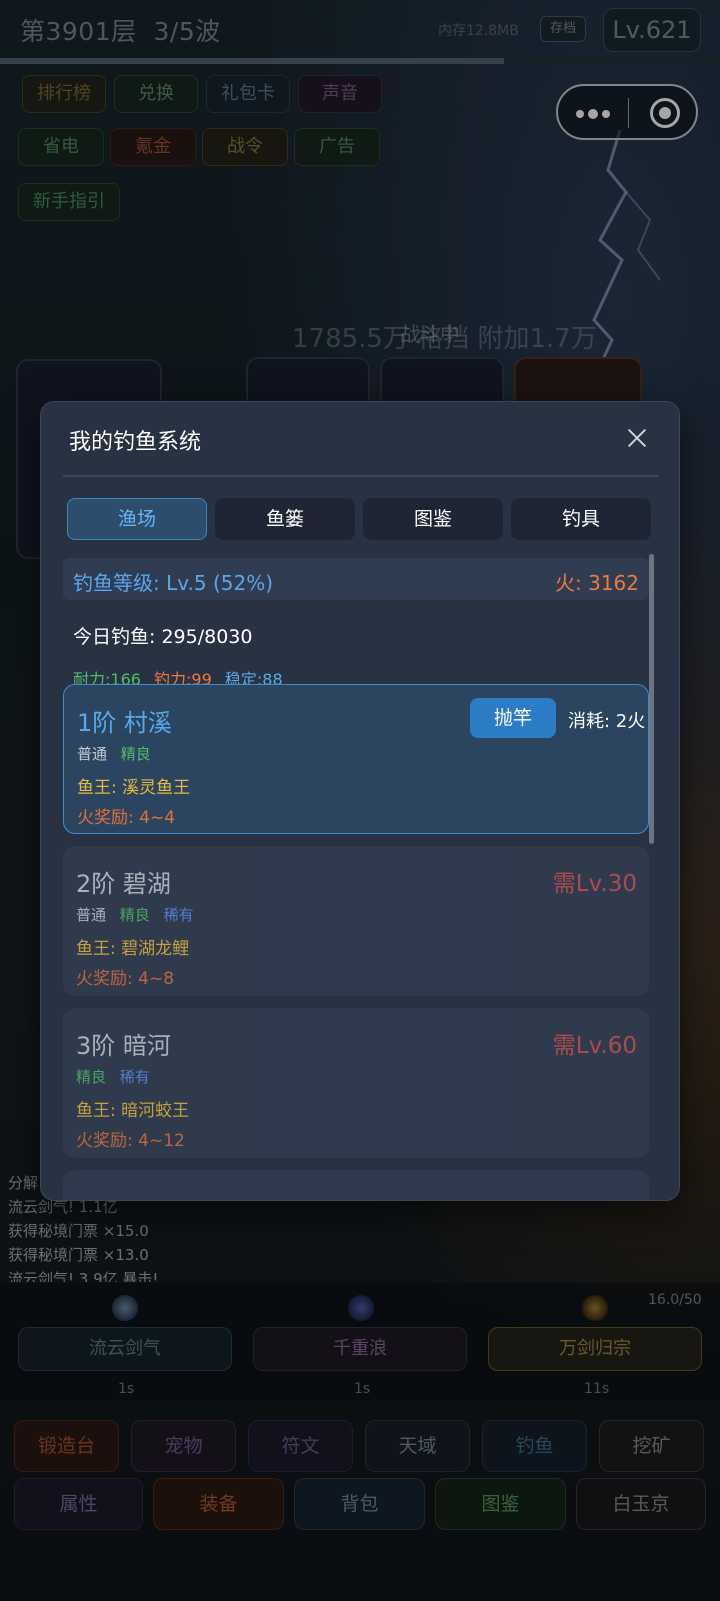 The height and width of the screenshot is (1601, 720). Describe the element at coordinates (117, 1076) in the screenshot. I see `spot-rarities: 精良 稀有` at that location.